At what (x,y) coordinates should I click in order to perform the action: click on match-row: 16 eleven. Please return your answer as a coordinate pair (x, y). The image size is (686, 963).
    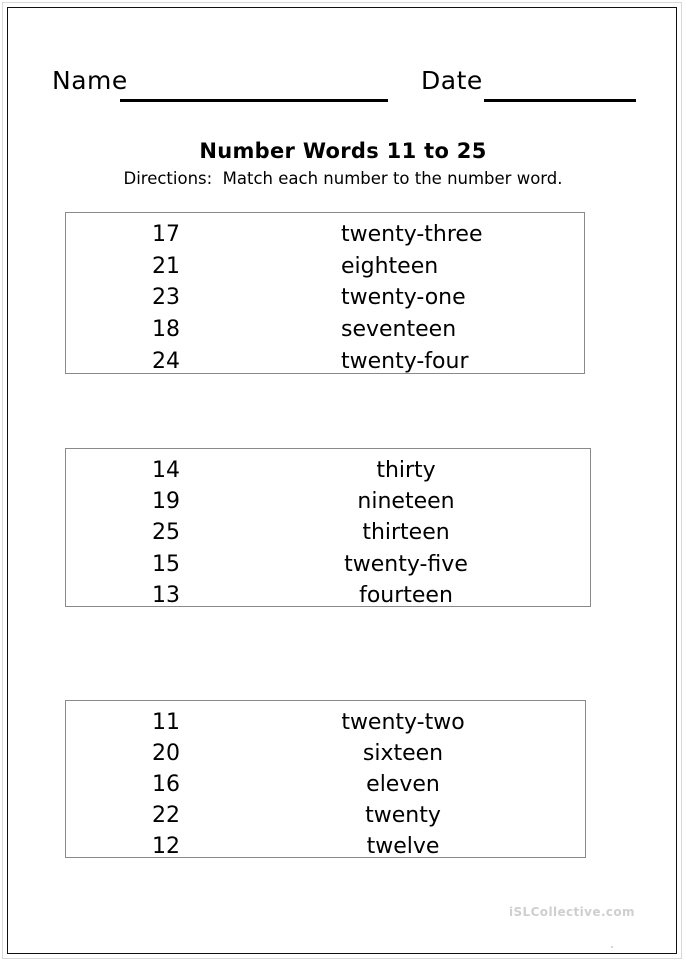
    Looking at the image, I should click on (325, 784).